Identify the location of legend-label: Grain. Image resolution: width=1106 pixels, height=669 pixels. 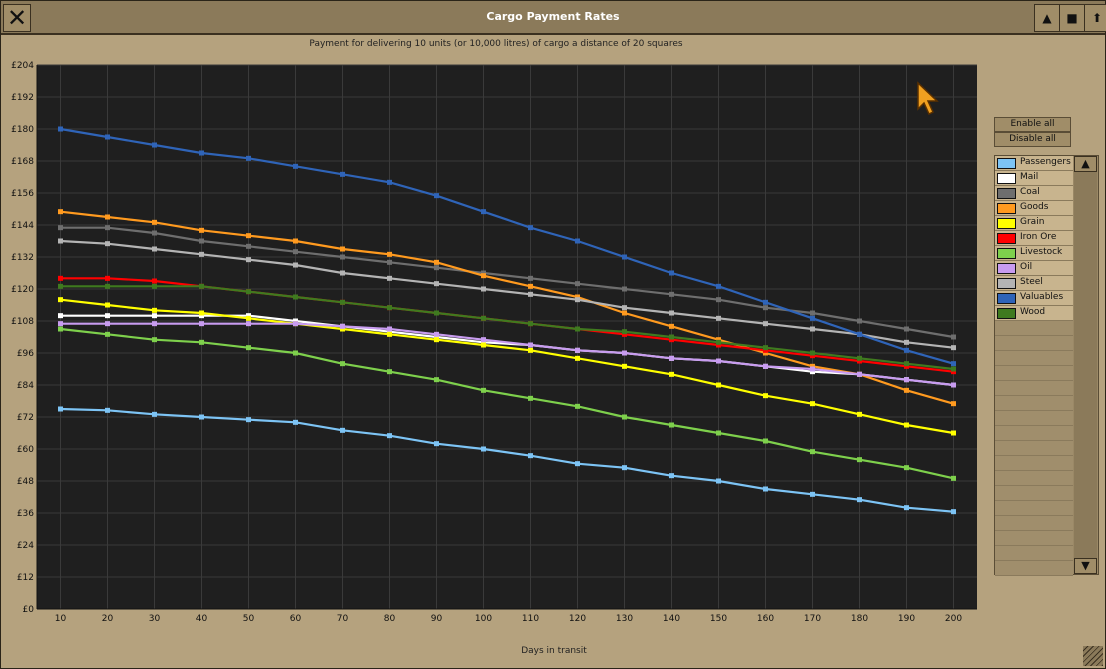
(1032, 222).